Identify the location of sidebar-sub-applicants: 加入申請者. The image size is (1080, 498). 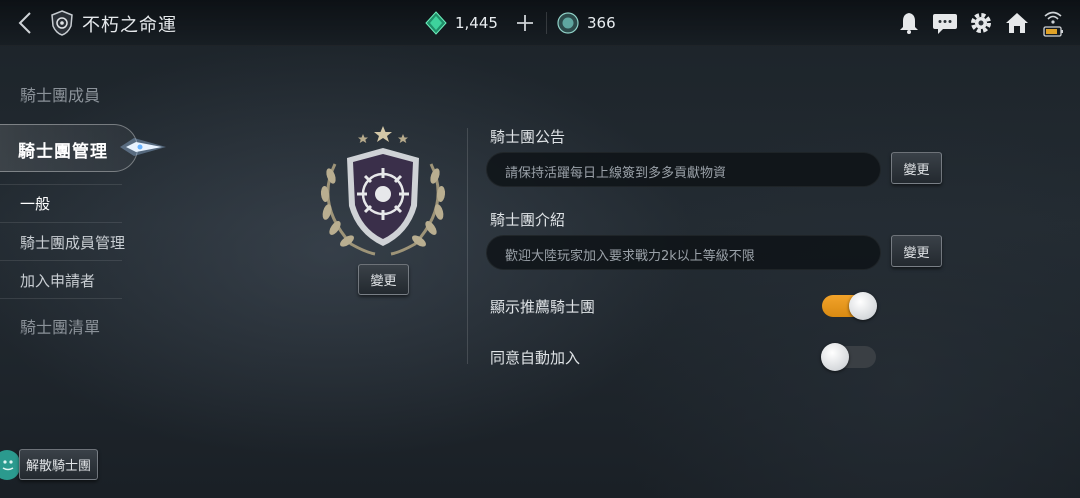
(57, 280).